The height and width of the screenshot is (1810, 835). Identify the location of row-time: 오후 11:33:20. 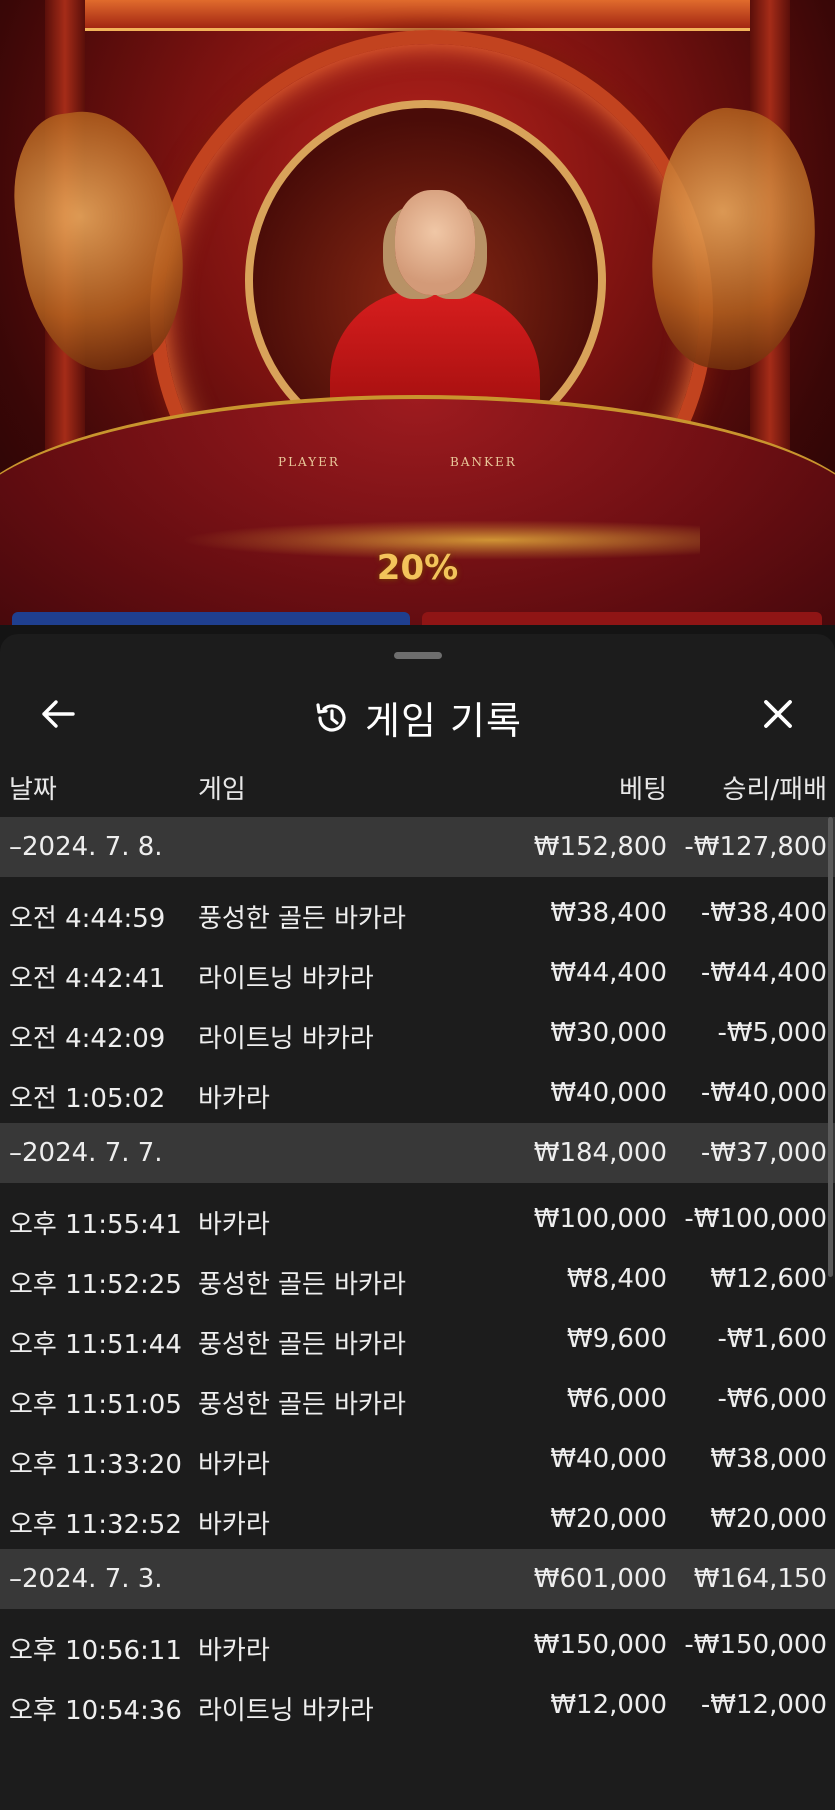
(95, 1465).